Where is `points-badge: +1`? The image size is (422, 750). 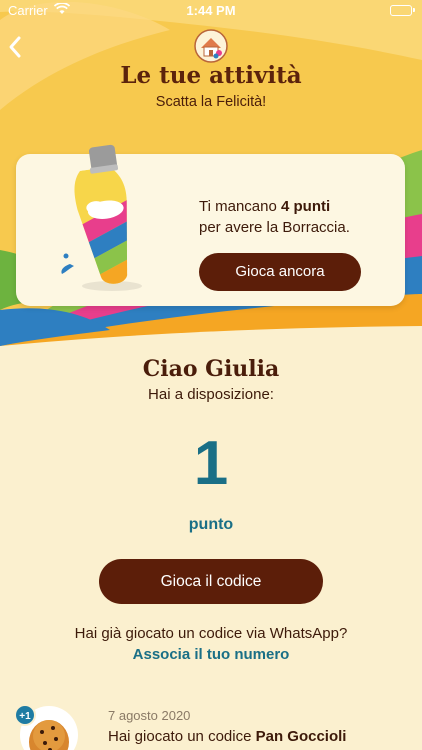 points-badge: +1 is located at coordinates (25, 715).